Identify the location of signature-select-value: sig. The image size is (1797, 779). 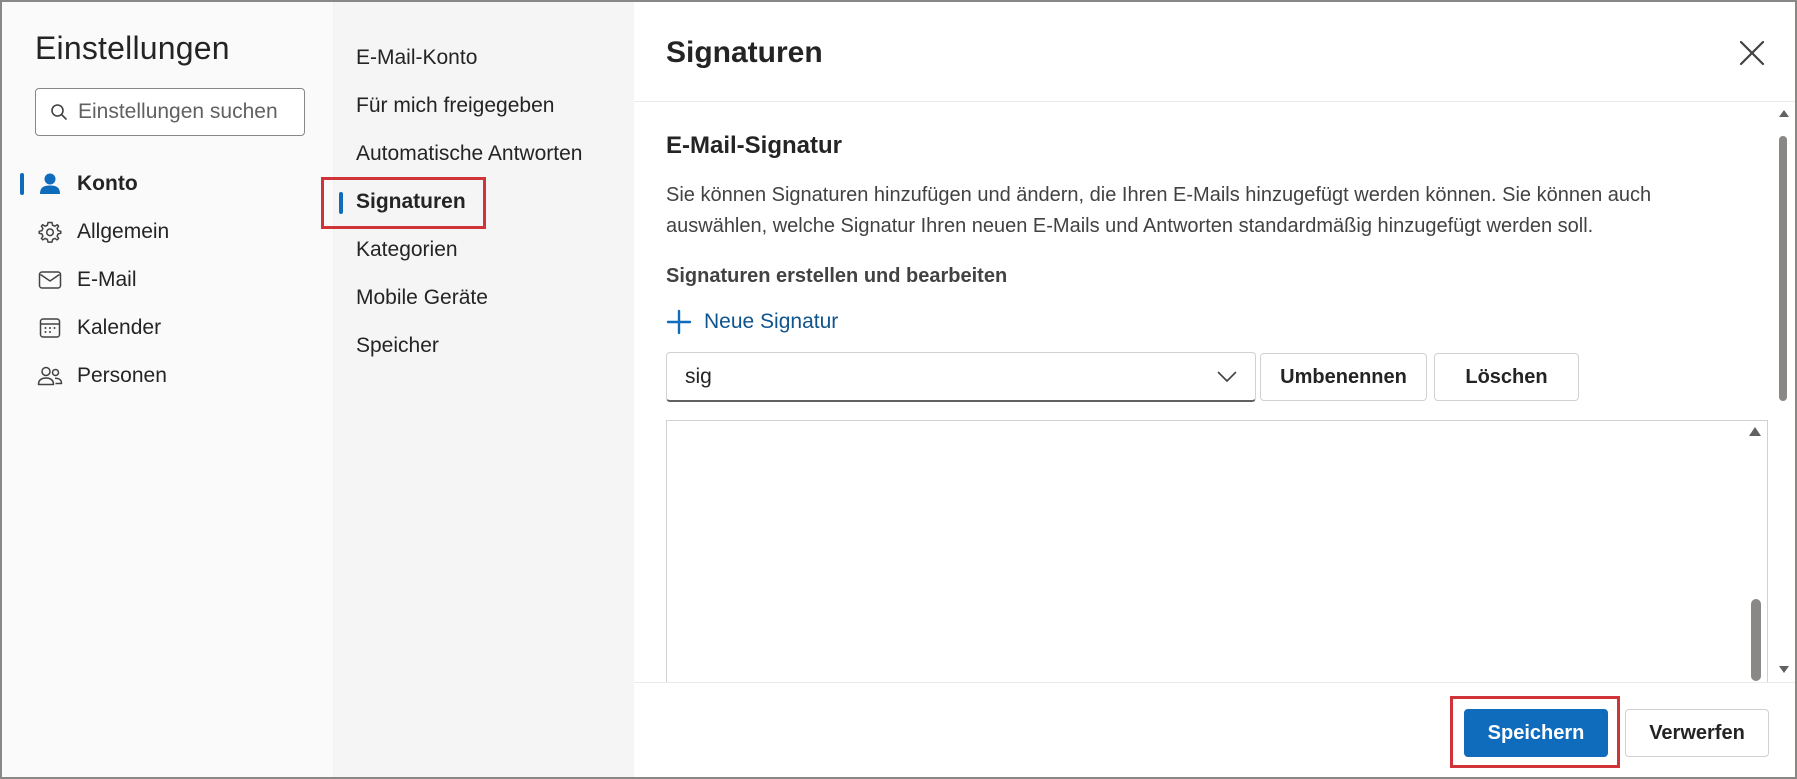
(698, 376).